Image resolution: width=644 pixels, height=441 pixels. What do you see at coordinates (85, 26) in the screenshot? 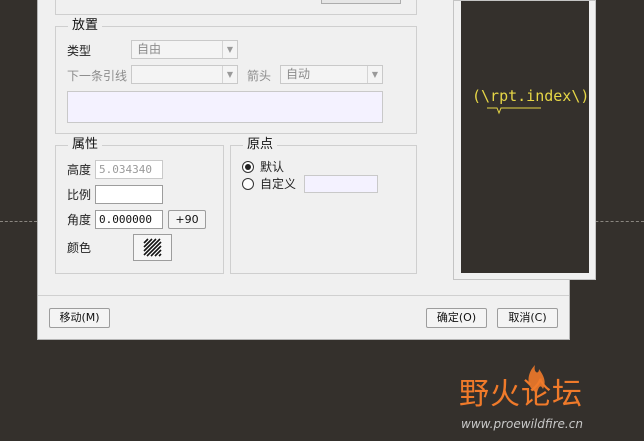
I see `placement-group-title: 放置` at bounding box center [85, 26].